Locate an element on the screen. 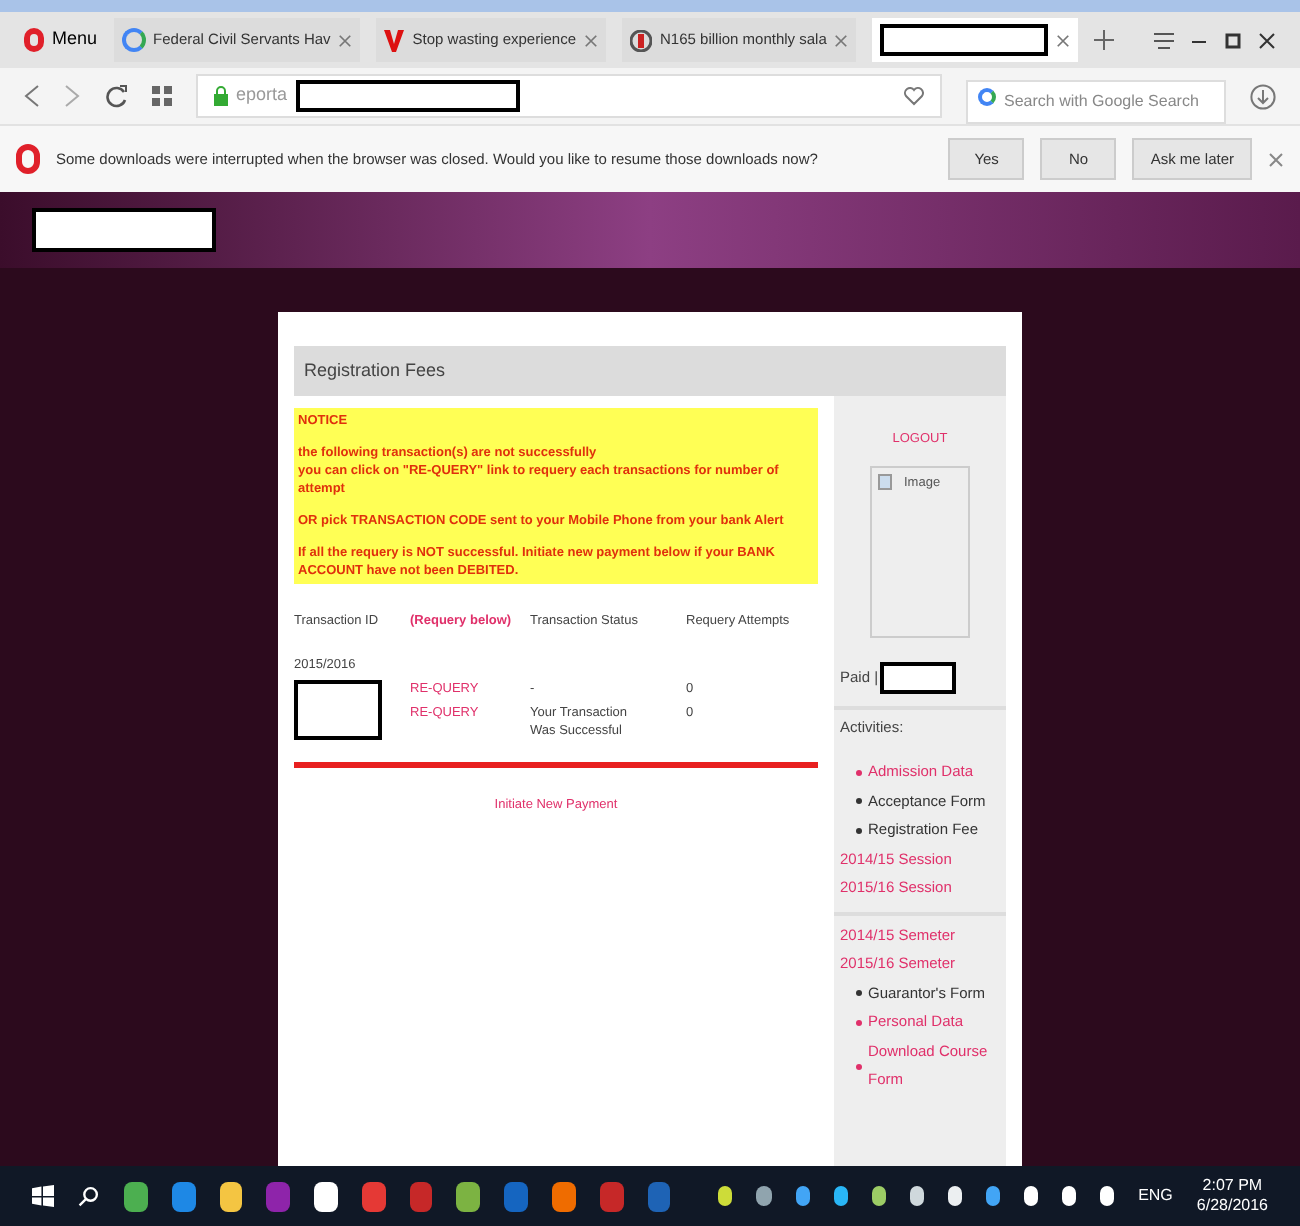  v-logo-icon is located at coordinates (394, 40).